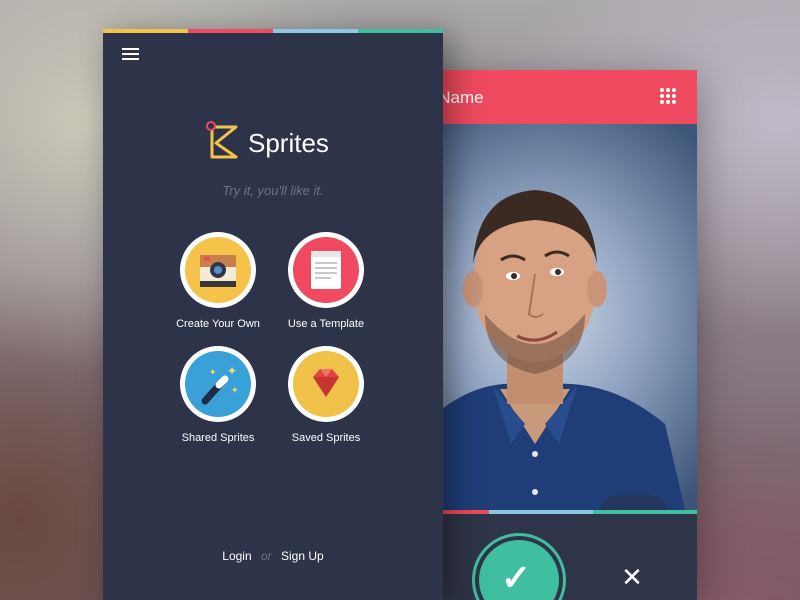 The width and height of the screenshot is (800, 600). What do you see at coordinates (273, 556) in the screenshot?
I see `auth-links: Login or Sign Up` at bounding box center [273, 556].